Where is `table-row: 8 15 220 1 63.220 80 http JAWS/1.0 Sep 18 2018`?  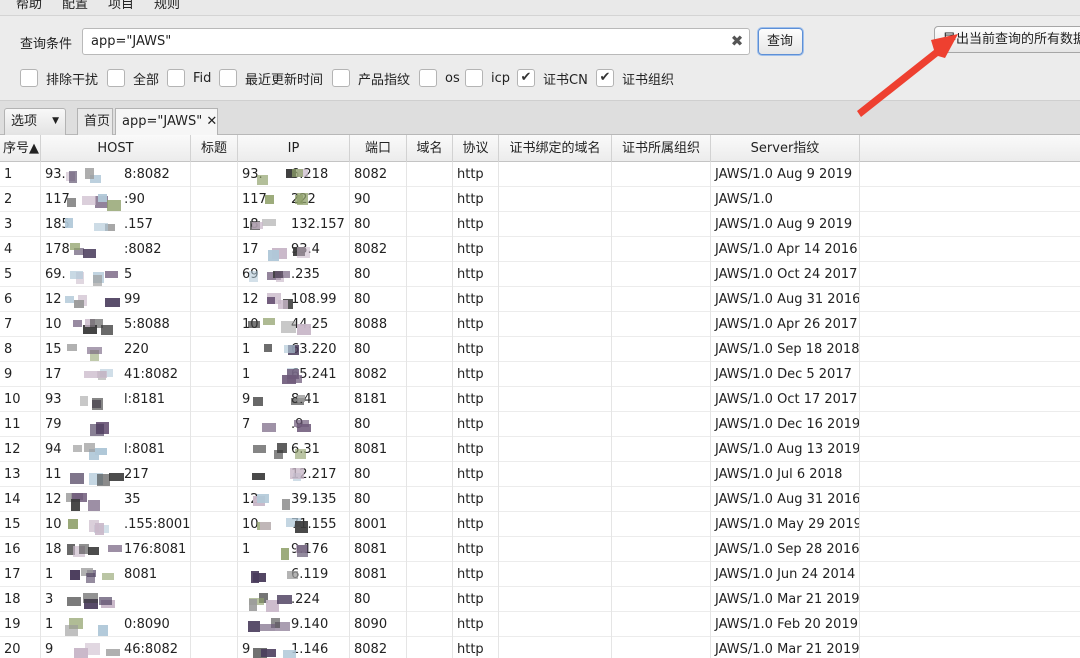
table-row: 8 15 220 1 63.220 80 http JAWS/1.0 Sep 18 2018 is located at coordinates (540, 349).